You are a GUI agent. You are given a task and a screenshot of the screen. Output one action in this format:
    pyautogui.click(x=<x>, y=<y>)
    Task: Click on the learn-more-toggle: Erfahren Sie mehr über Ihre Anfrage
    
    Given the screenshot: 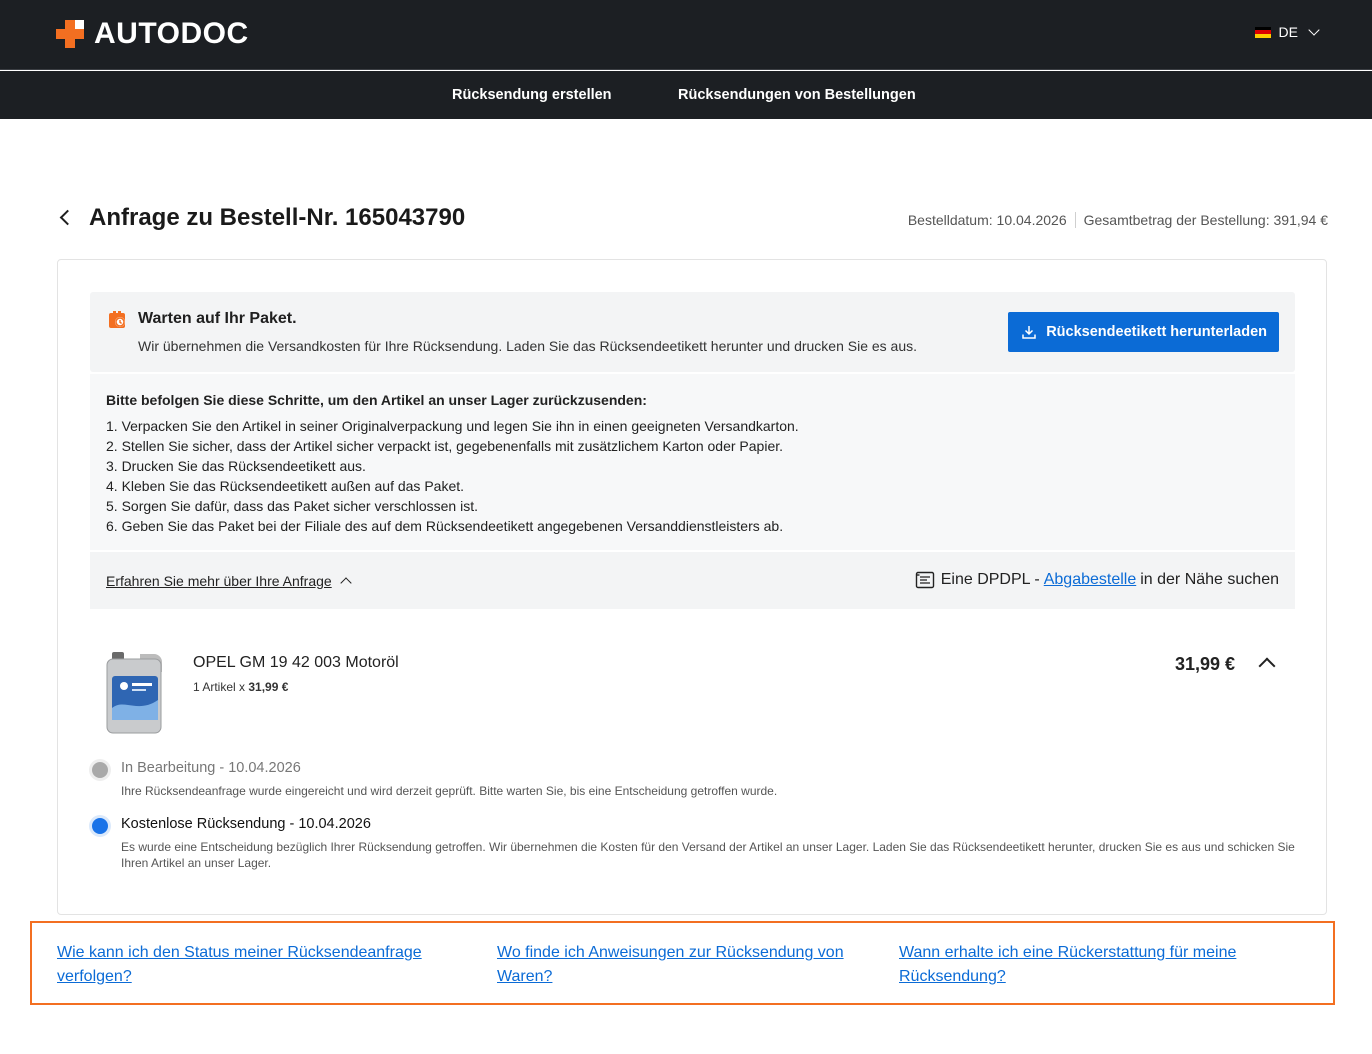 What is the action you would take?
    pyautogui.click(x=229, y=581)
    